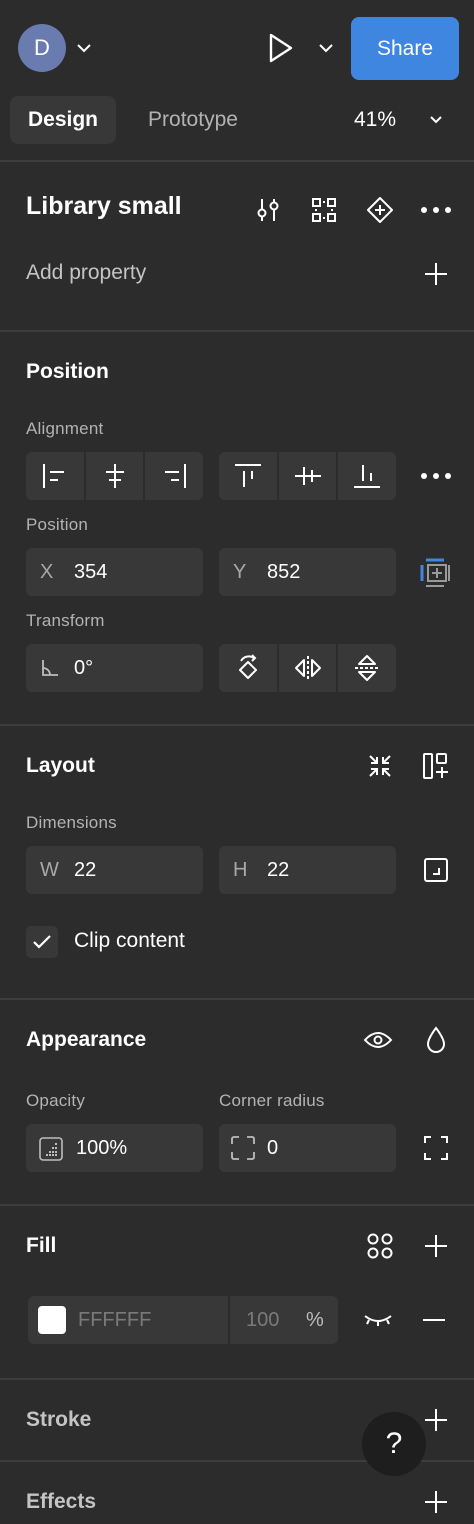  I want to click on align-left-icon, so click(55, 476).